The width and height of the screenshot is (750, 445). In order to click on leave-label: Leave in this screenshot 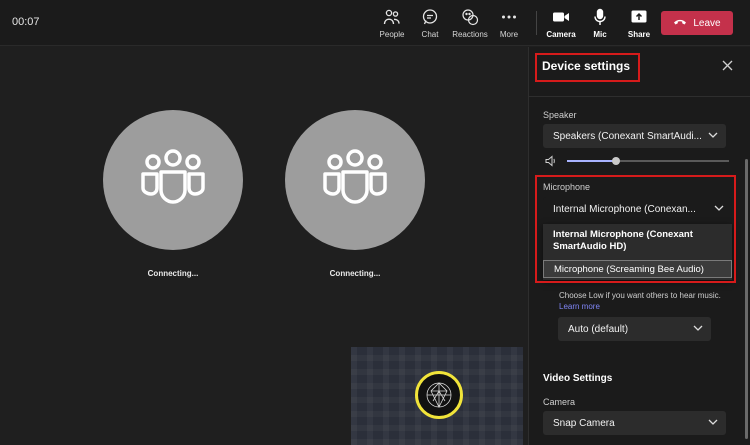, I will do `click(707, 23)`.